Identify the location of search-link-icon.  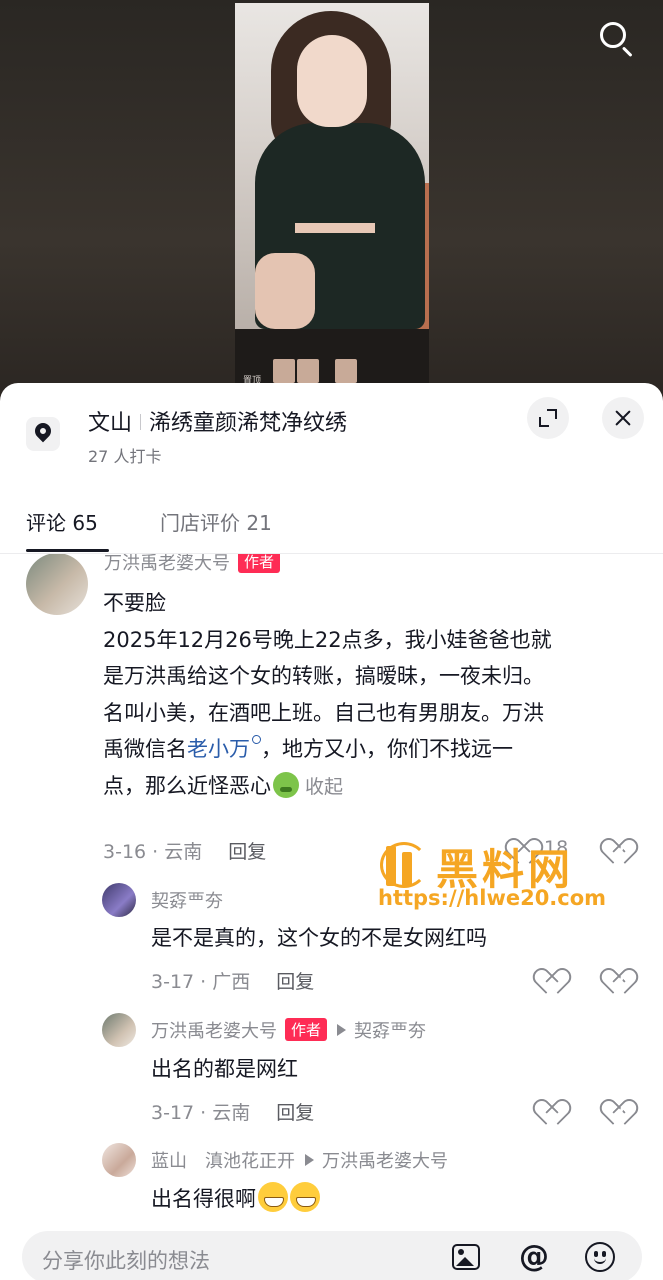
(256, 739).